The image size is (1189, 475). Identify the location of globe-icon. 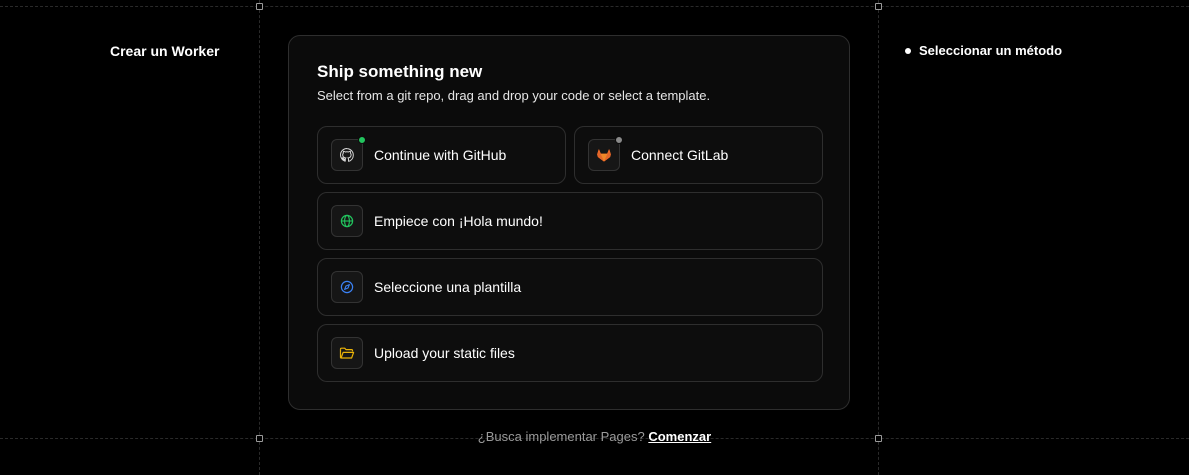
(347, 221).